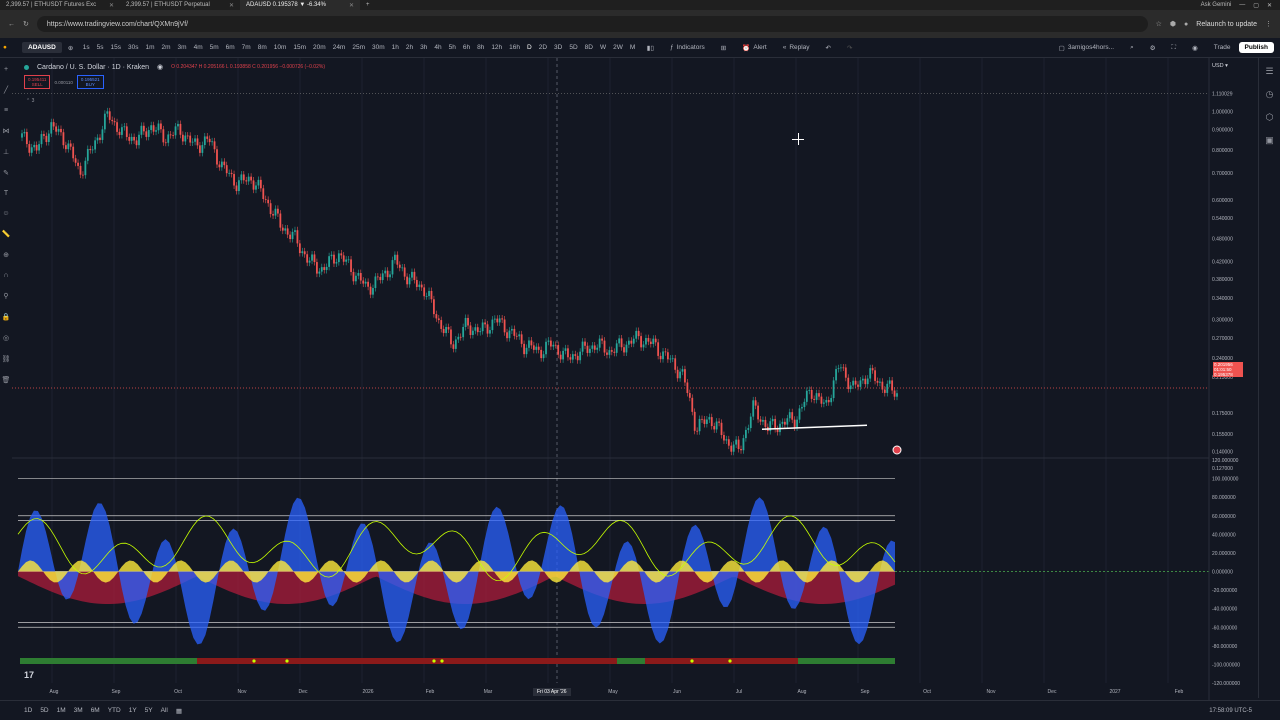 This screenshot has width=1280, height=720. I want to click on range-5d: 5D, so click(44, 710).